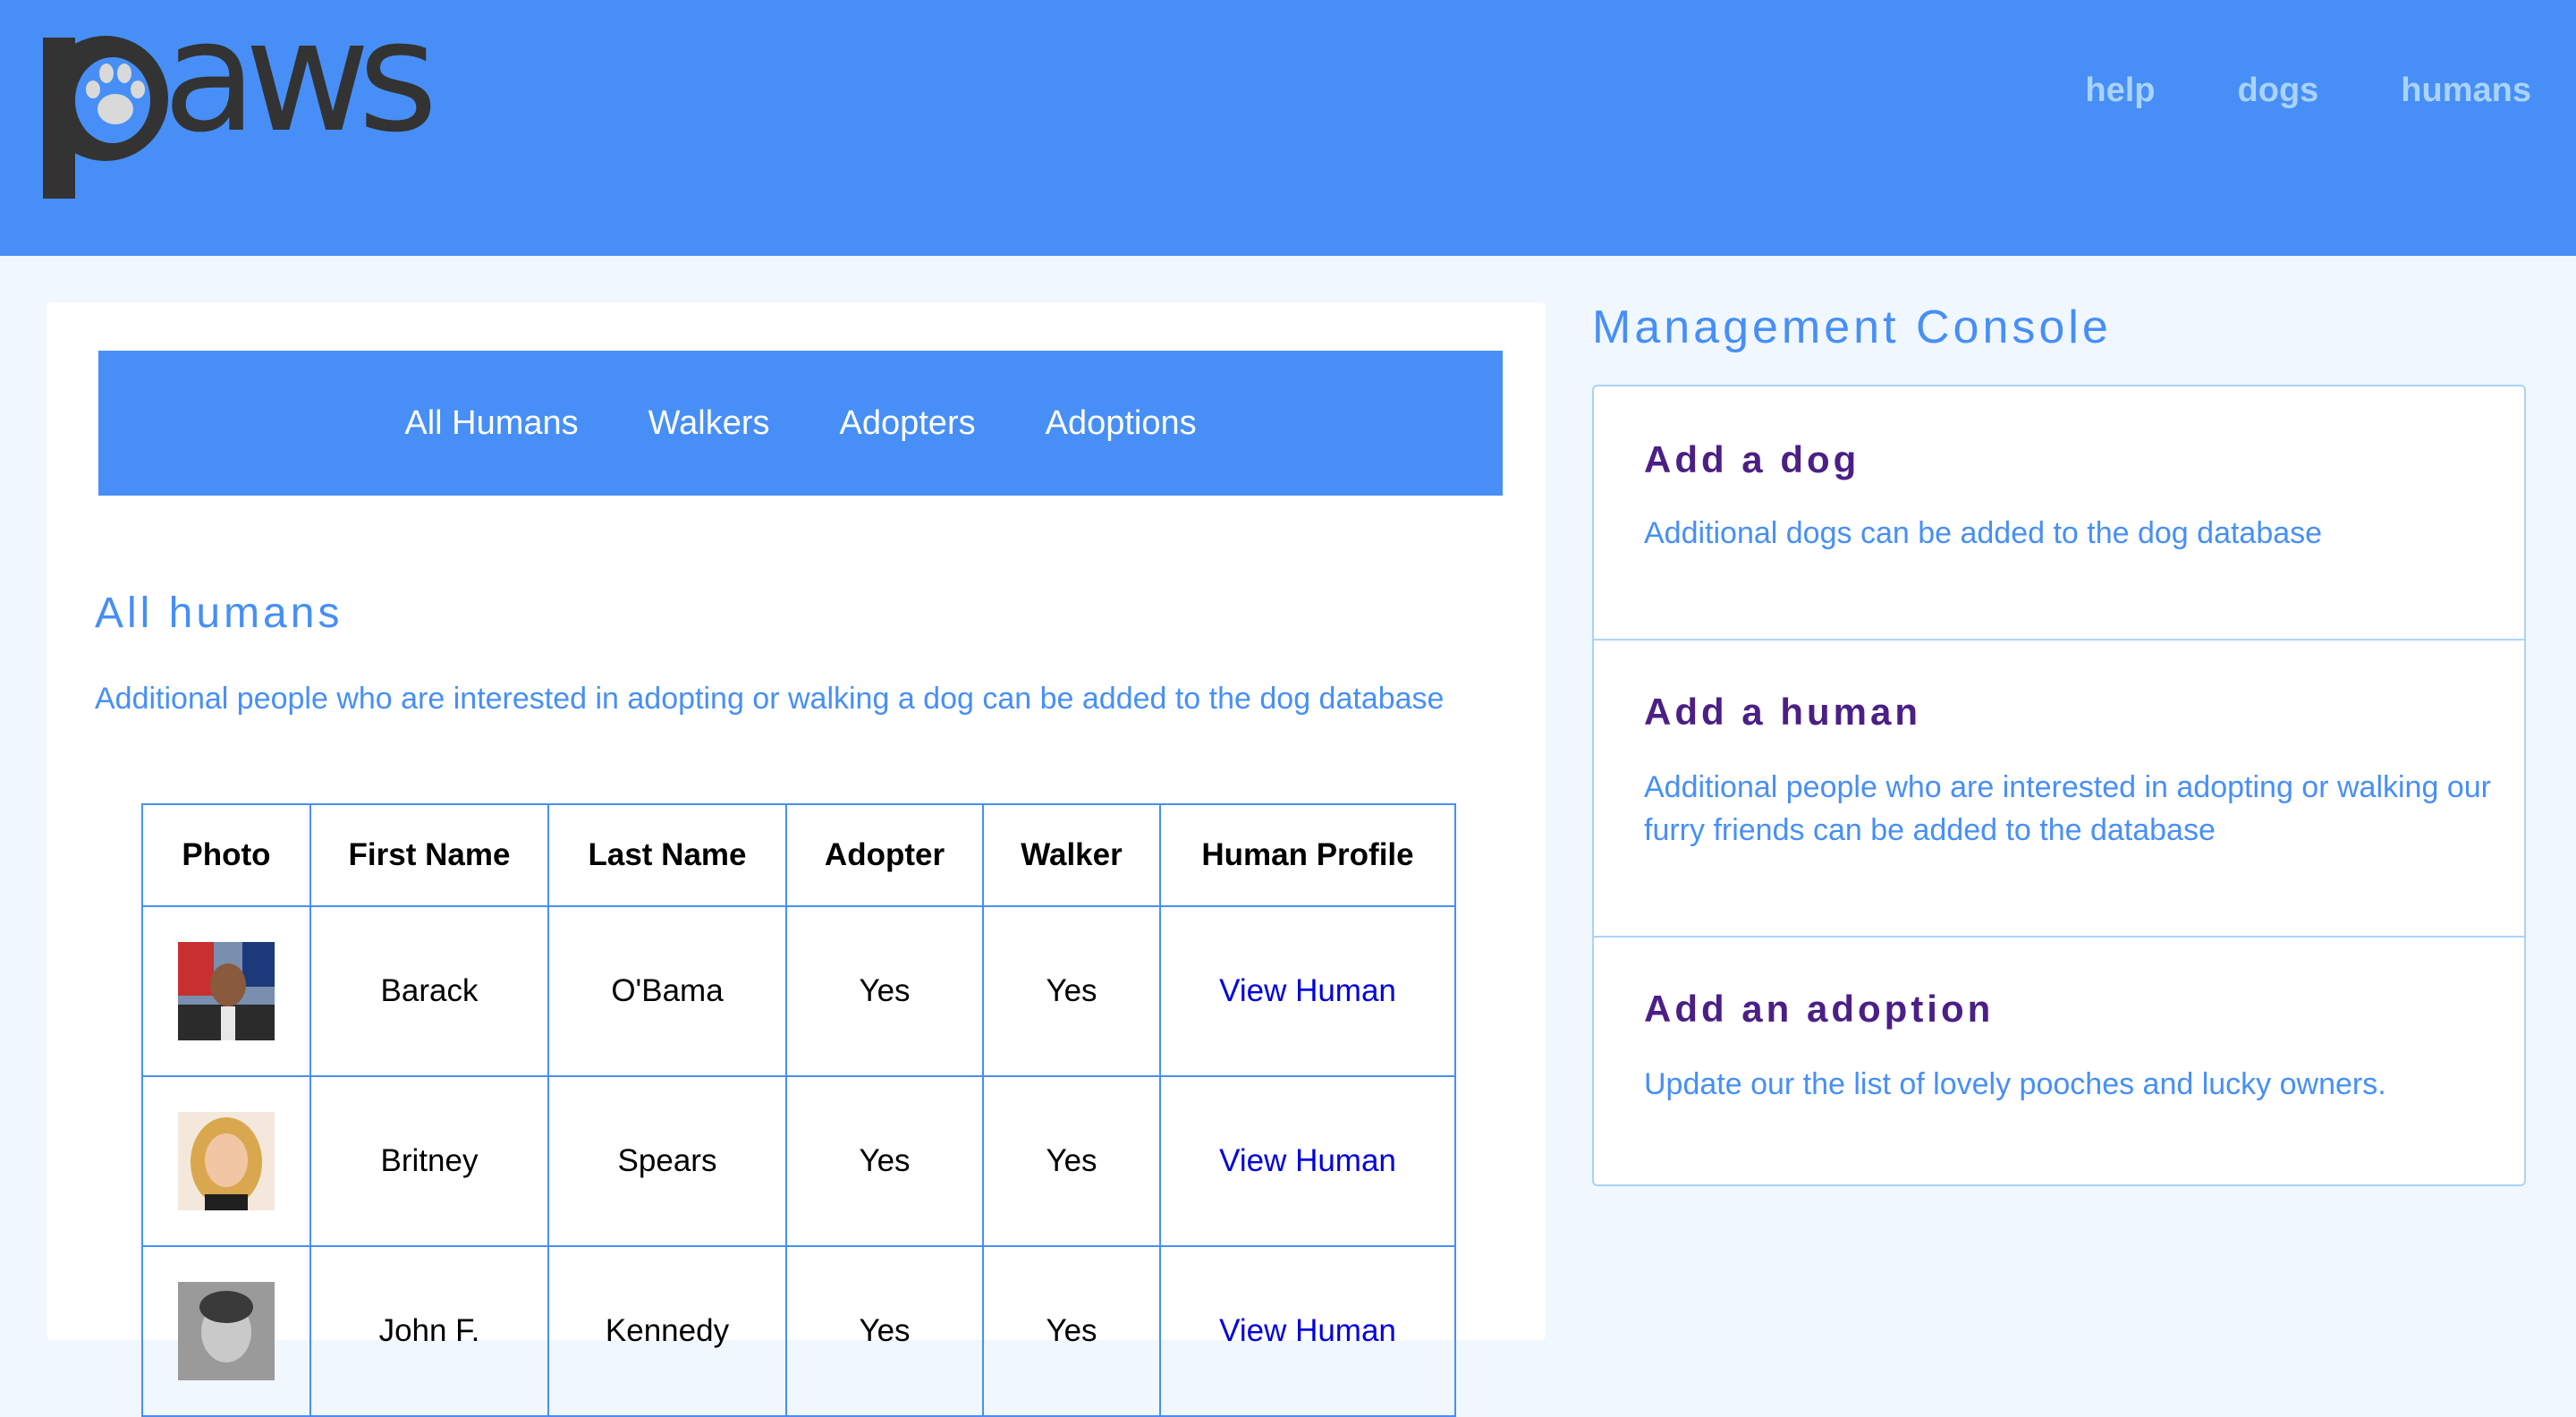 The image size is (2576, 1417). I want to click on subnav-all-humans: All Humans, so click(491, 424).